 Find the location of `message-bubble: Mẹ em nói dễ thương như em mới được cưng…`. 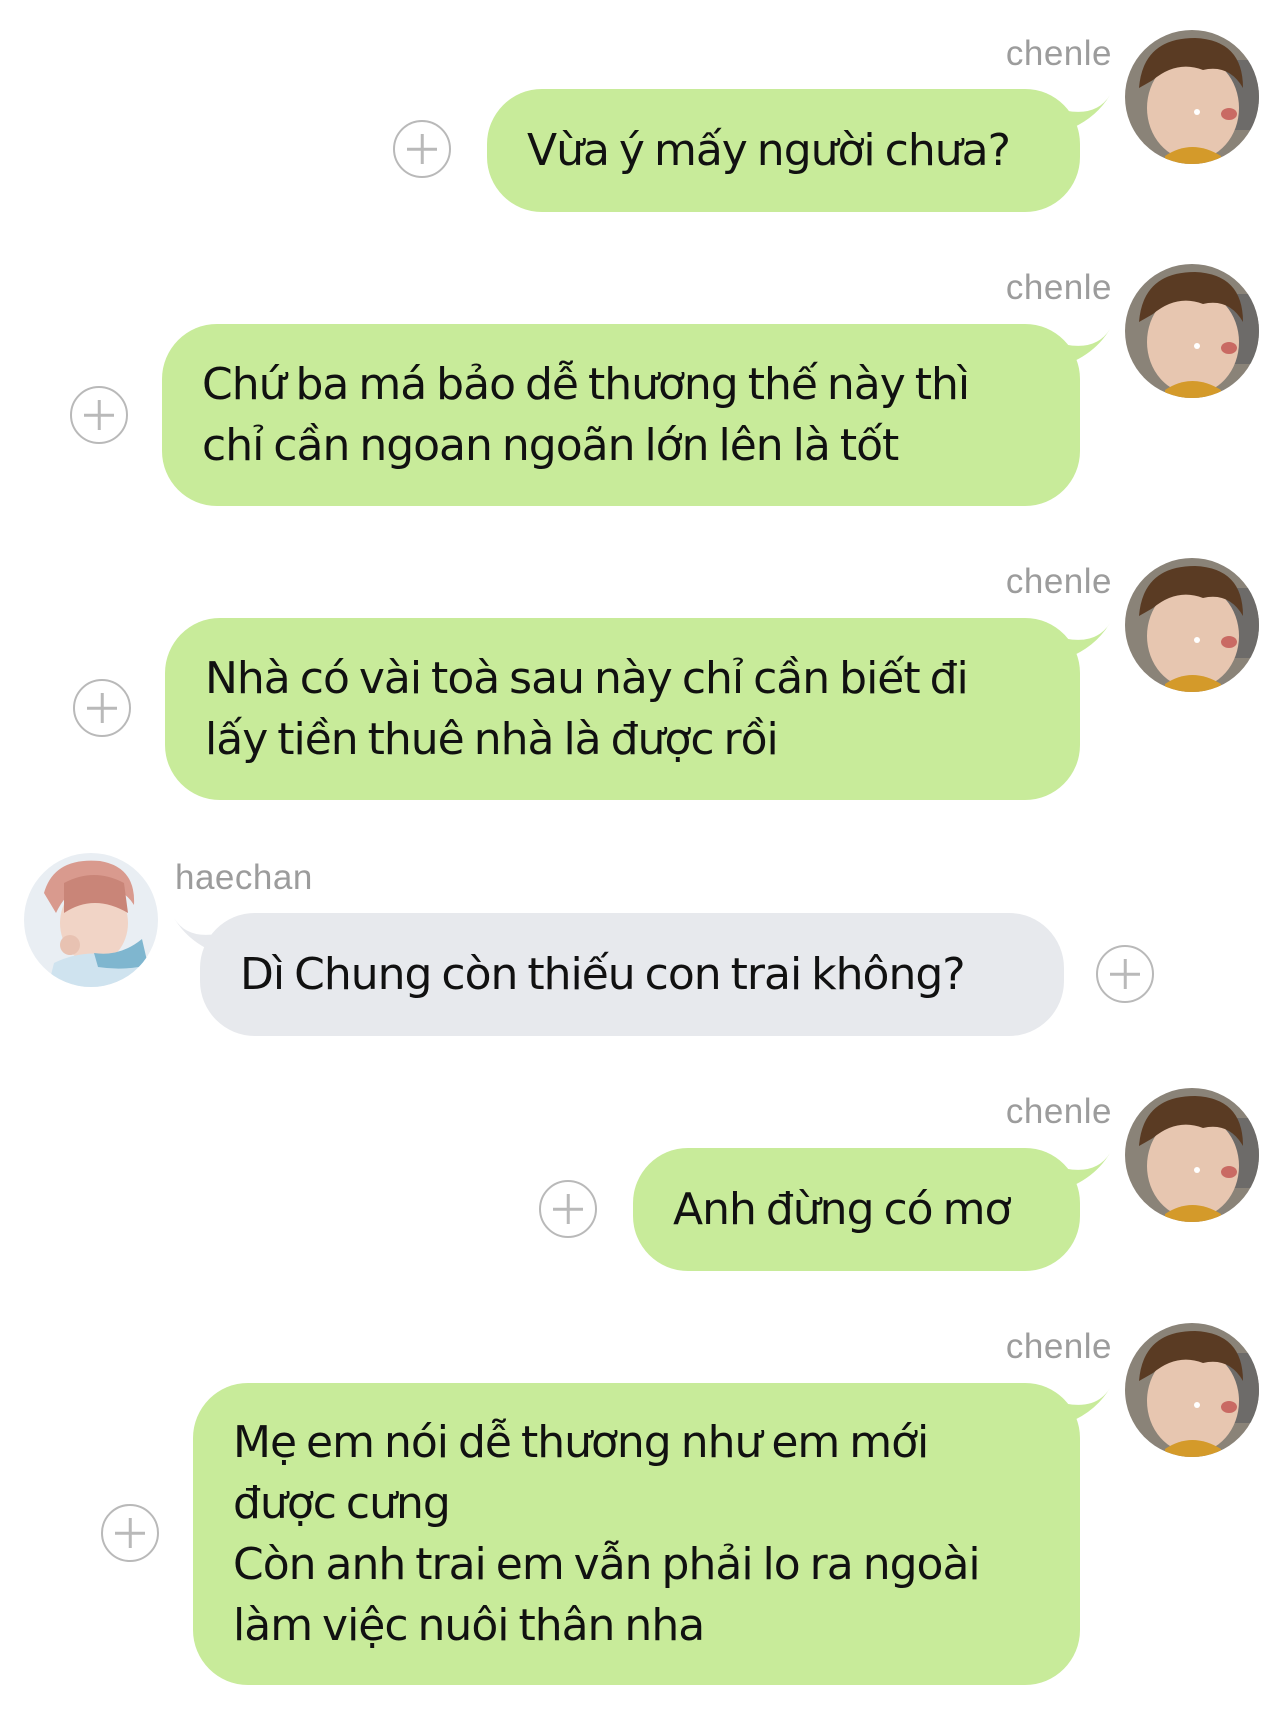

message-bubble: Mẹ em nói dễ thương như em mới được cưng… is located at coordinates (636, 1534).